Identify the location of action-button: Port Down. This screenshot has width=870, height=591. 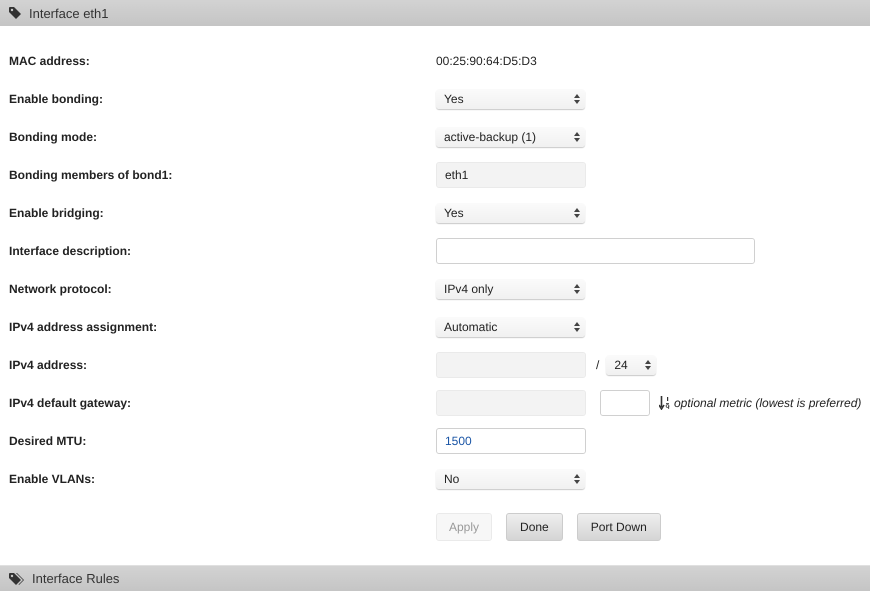
(618, 527).